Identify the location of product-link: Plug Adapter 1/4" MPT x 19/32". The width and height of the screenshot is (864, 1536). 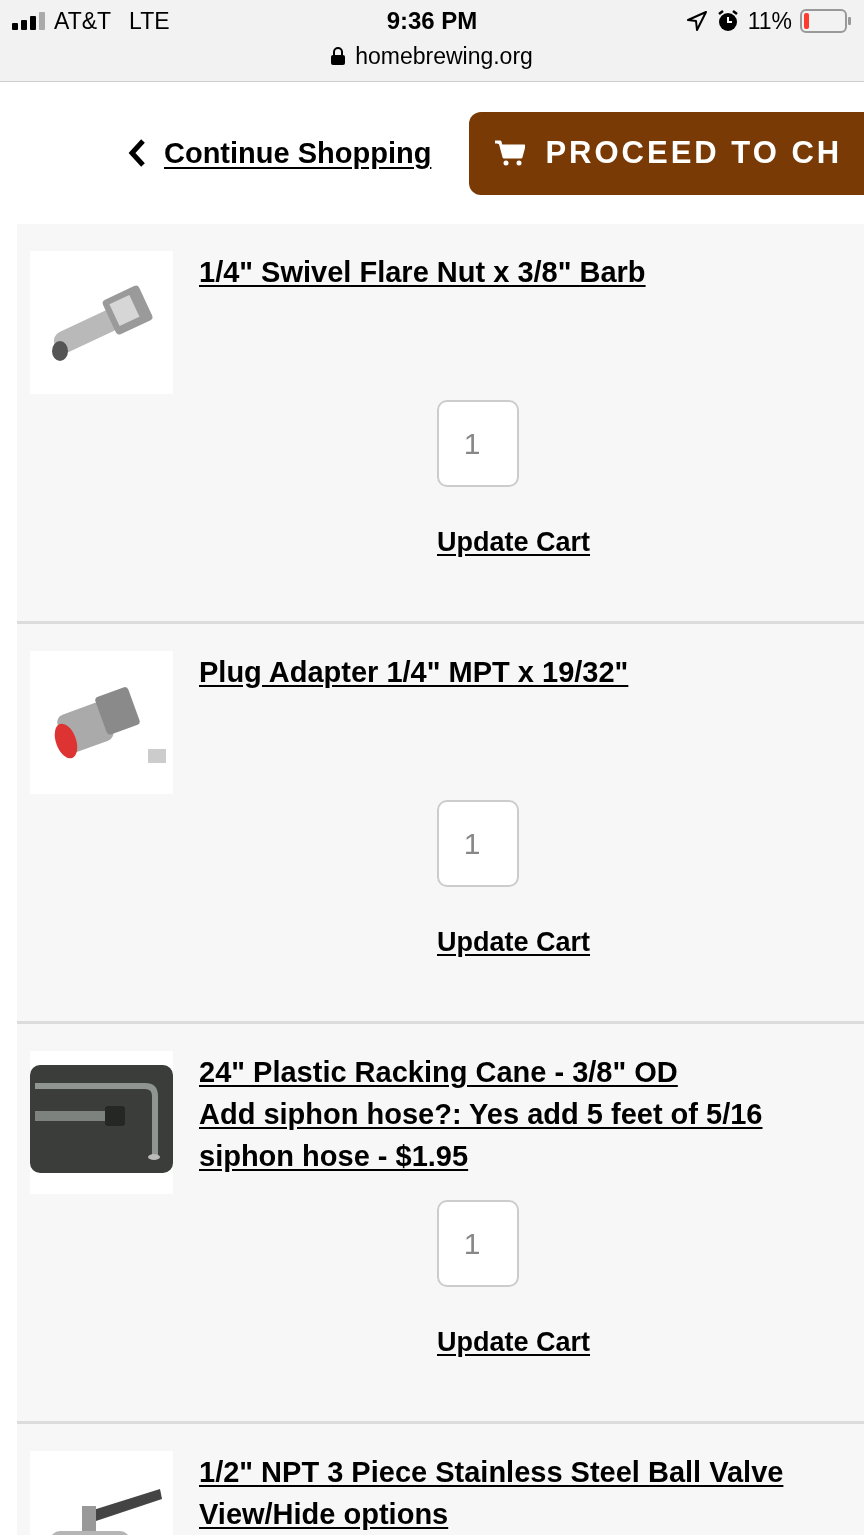
(414, 672).